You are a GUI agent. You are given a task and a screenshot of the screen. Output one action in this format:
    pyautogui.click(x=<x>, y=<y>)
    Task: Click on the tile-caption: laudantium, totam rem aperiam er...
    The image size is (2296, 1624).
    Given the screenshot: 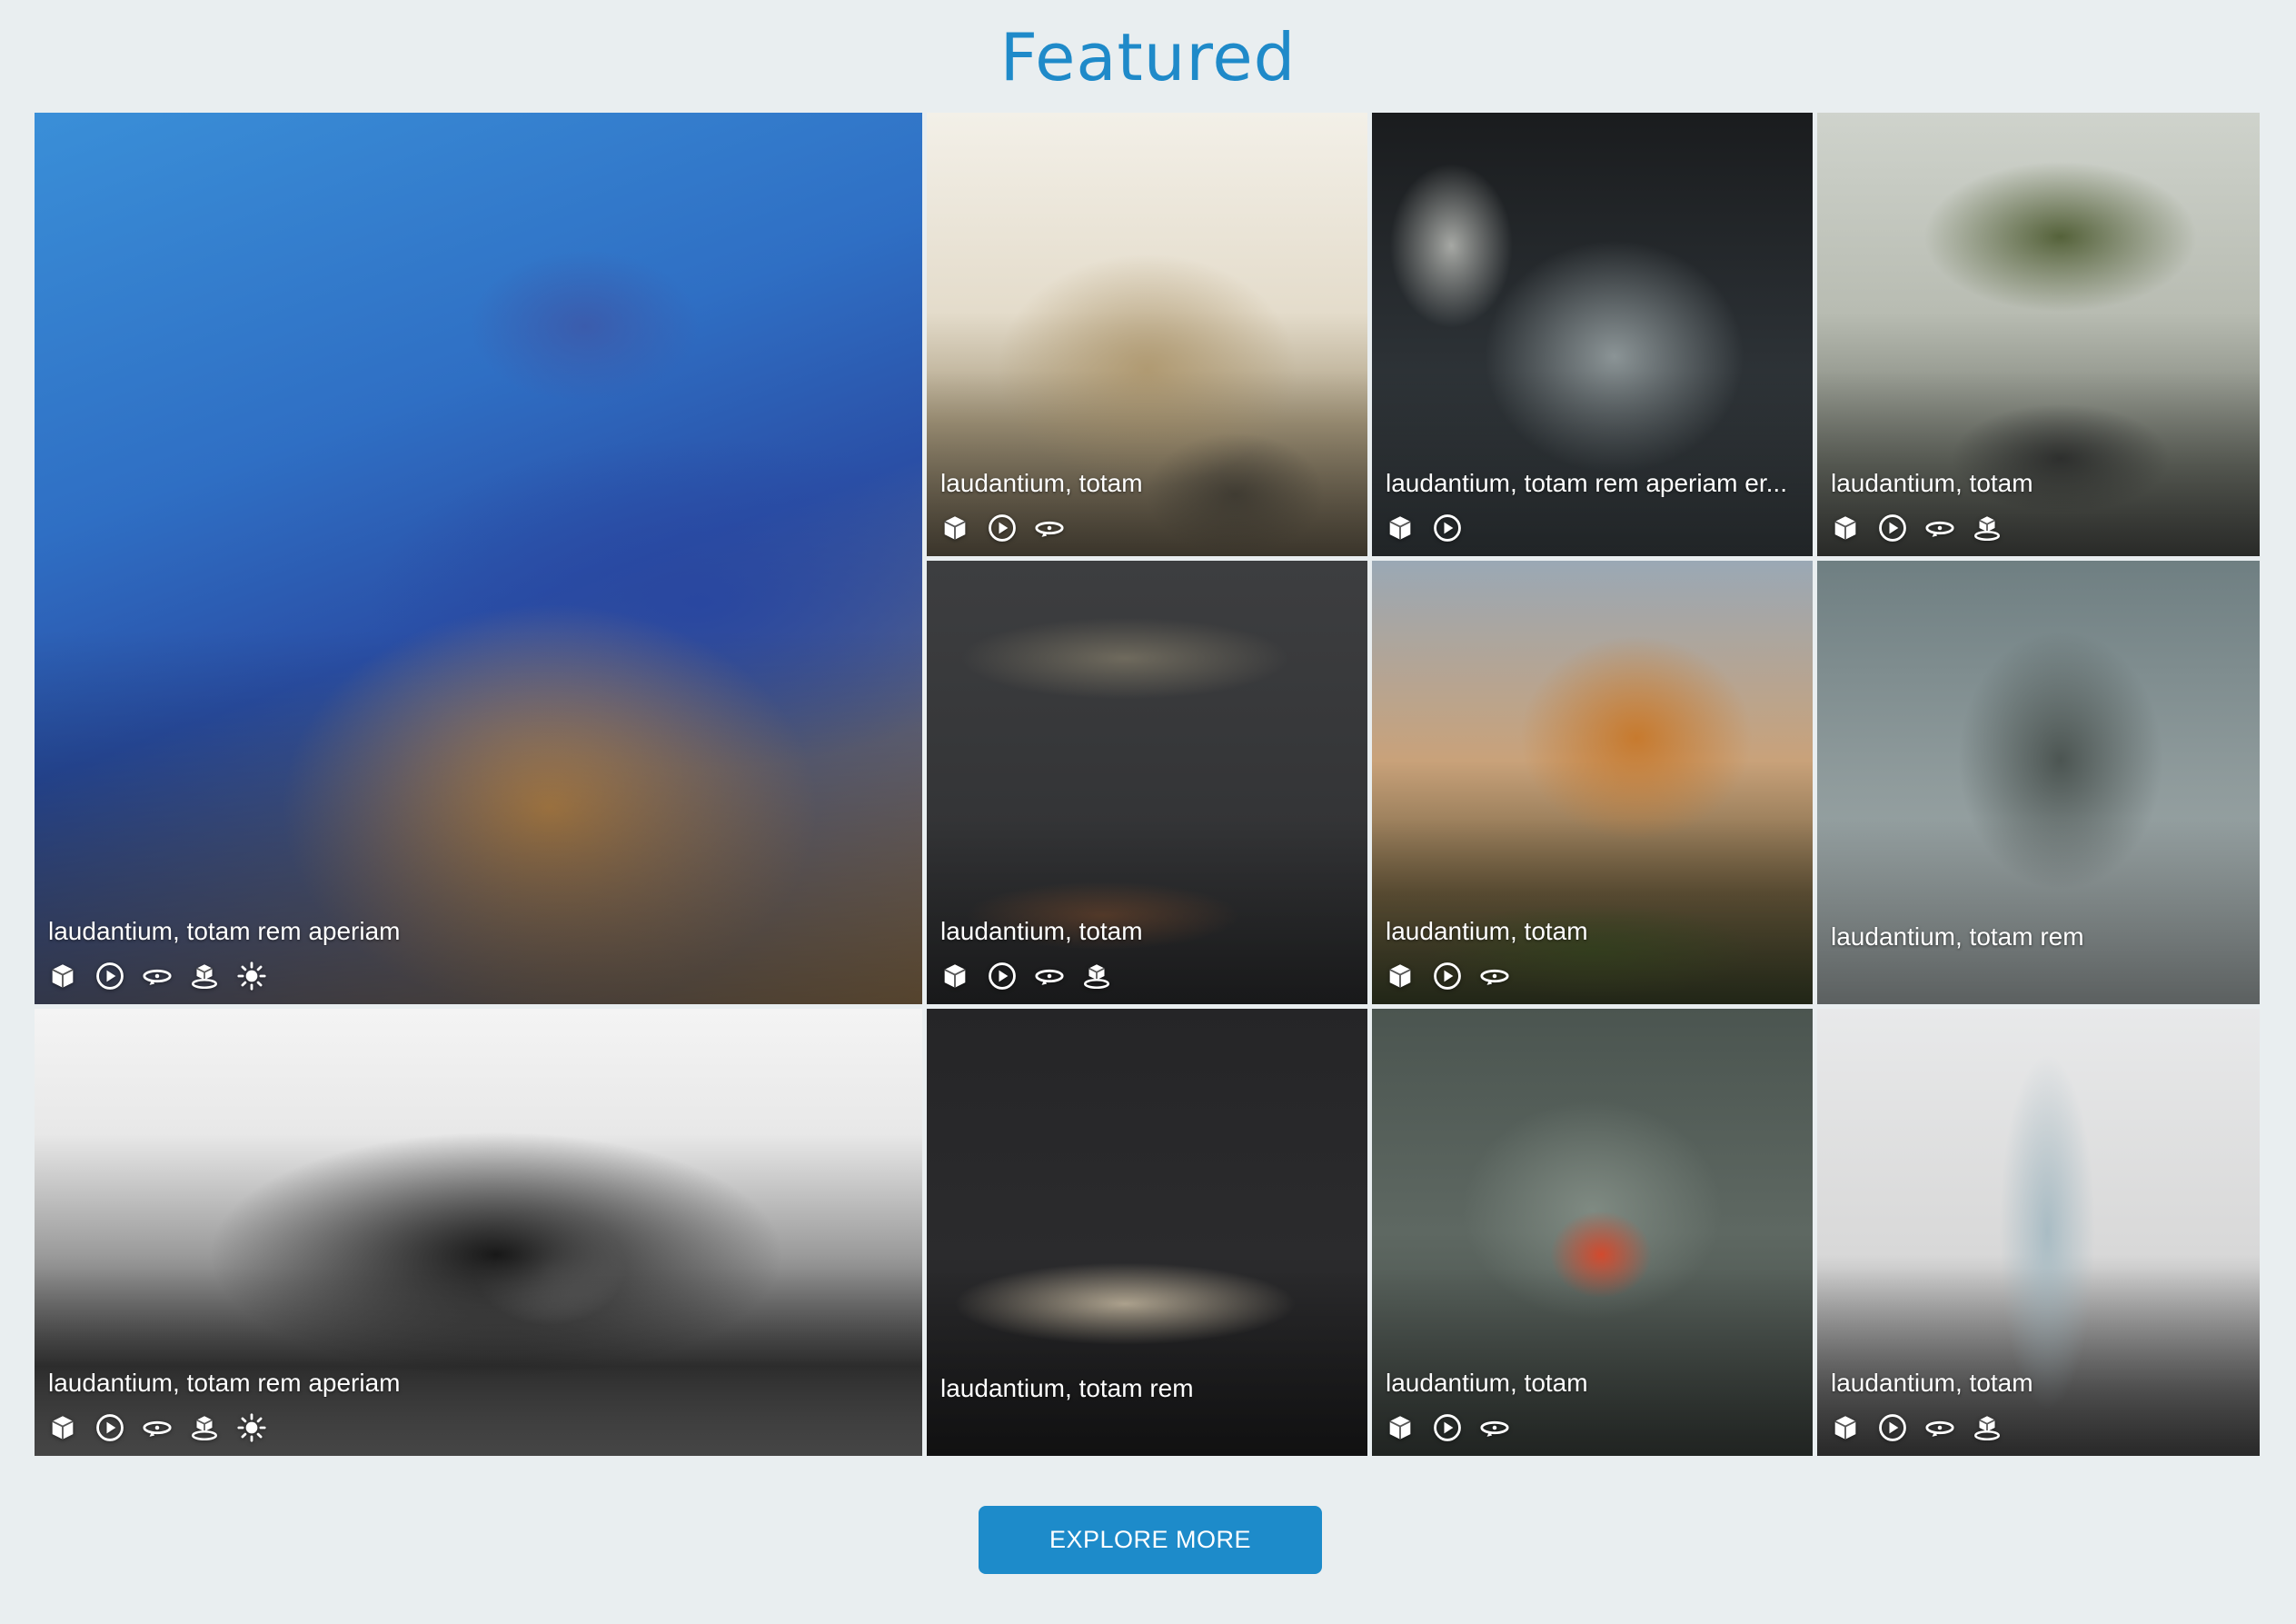 What is the action you would take?
    pyautogui.click(x=1586, y=483)
    